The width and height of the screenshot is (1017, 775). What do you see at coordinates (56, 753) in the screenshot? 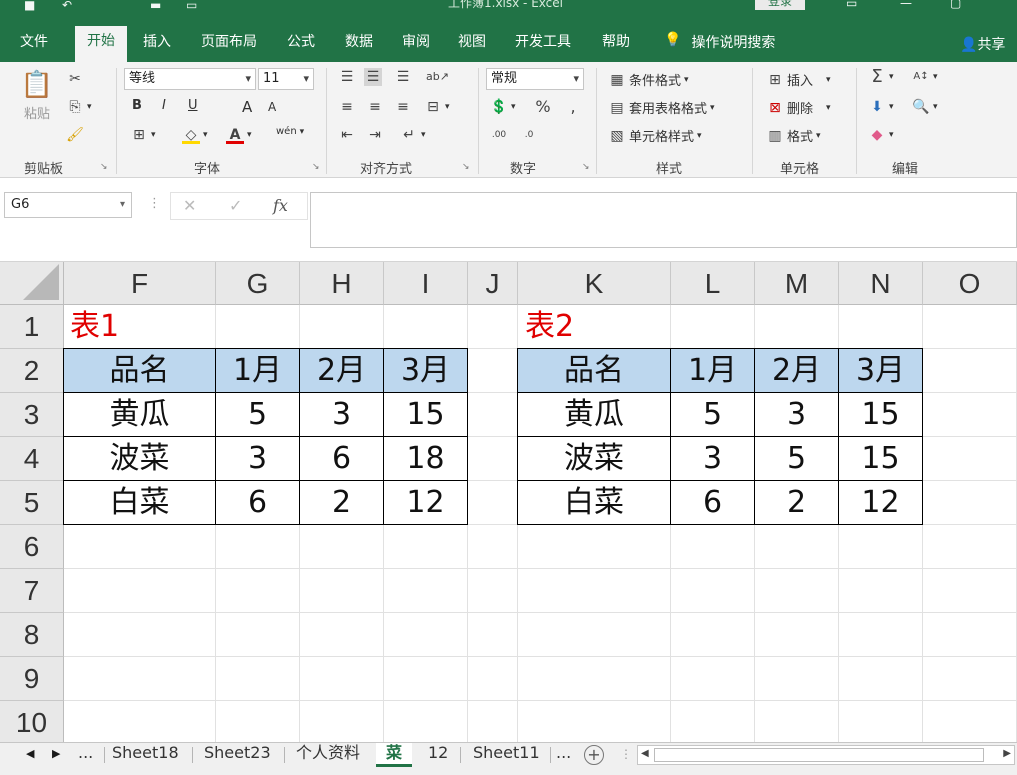
I see `next-sheet-icon: ▶` at bounding box center [56, 753].